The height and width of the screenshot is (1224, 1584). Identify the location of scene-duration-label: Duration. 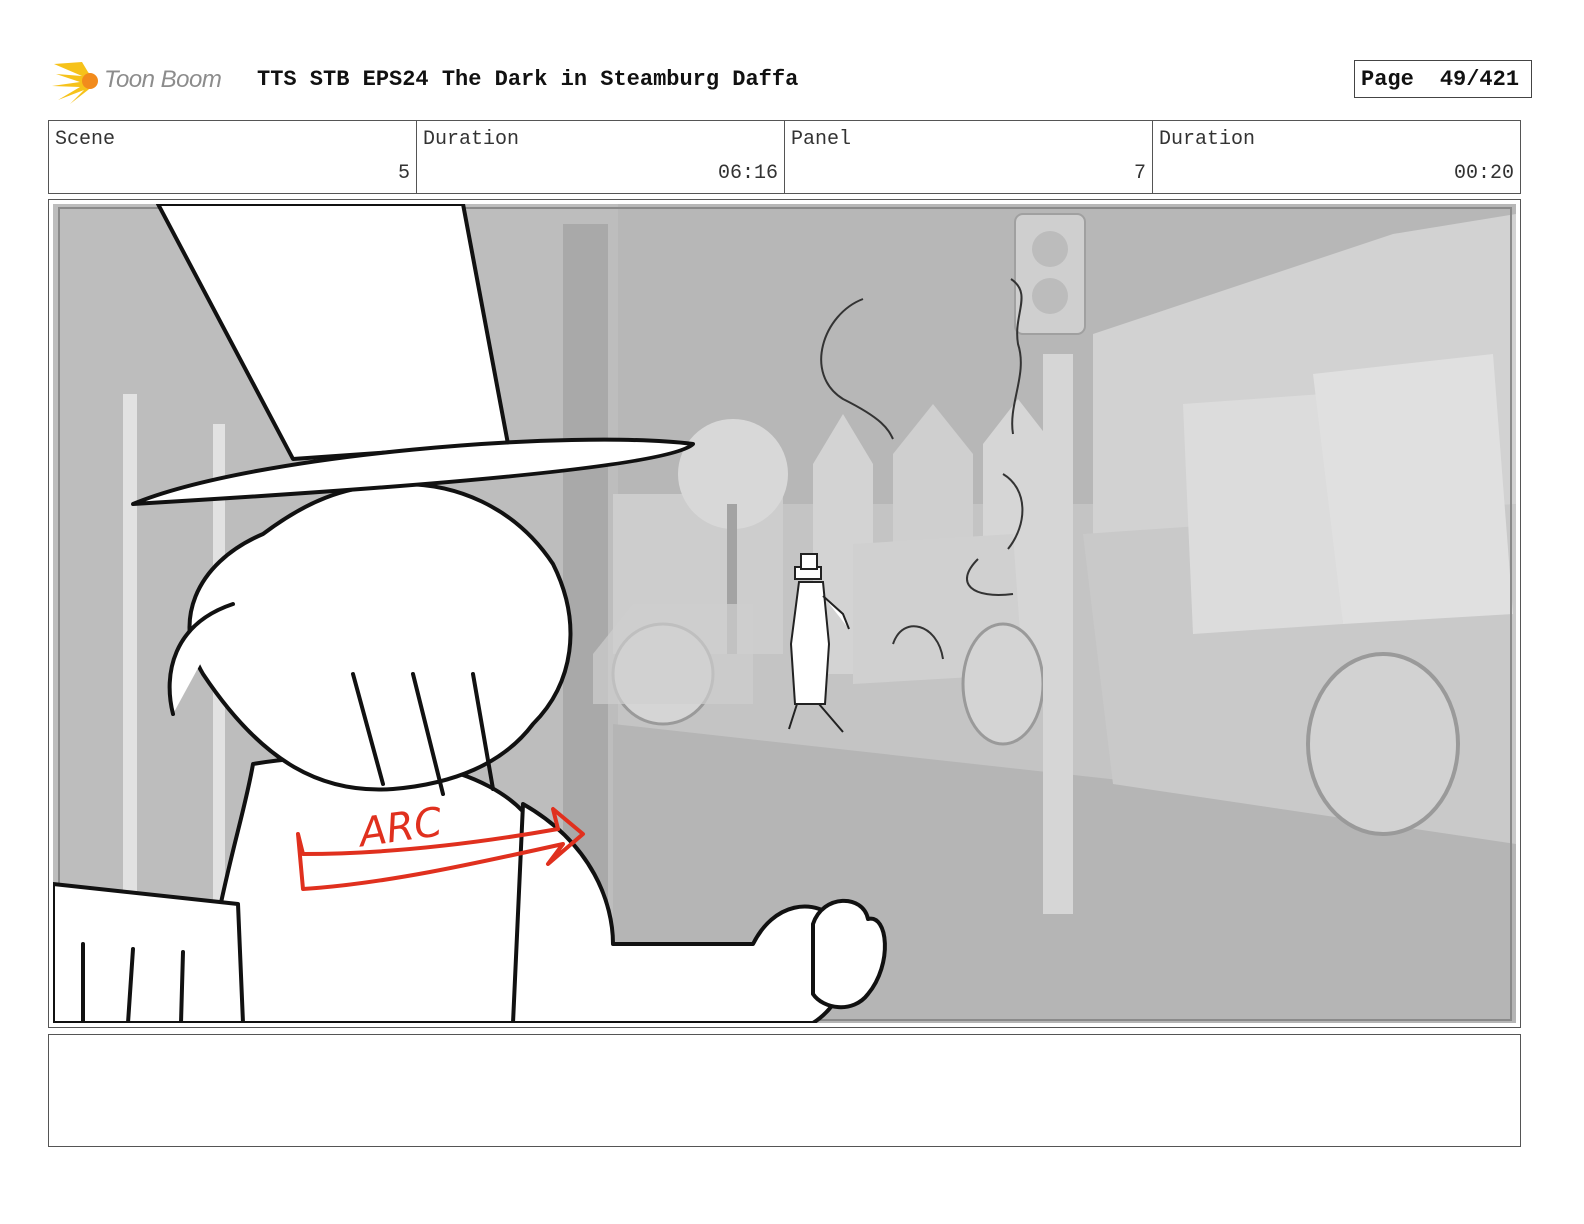
(471, 139).